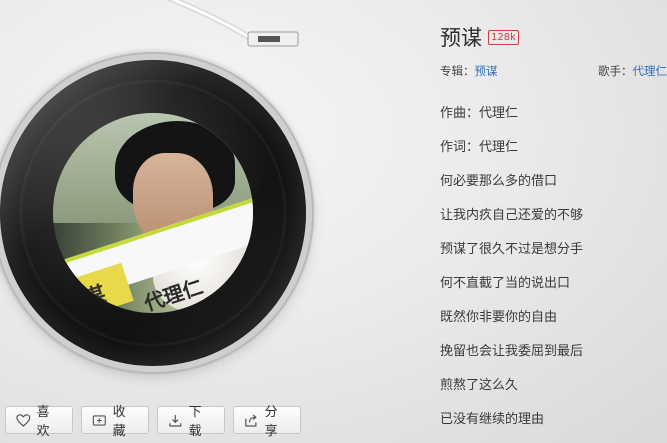 The image size is (667, 443). Describe the element at coordinates (457, 71) in the screenshot. I see `album-label: 专辑：` at that location.